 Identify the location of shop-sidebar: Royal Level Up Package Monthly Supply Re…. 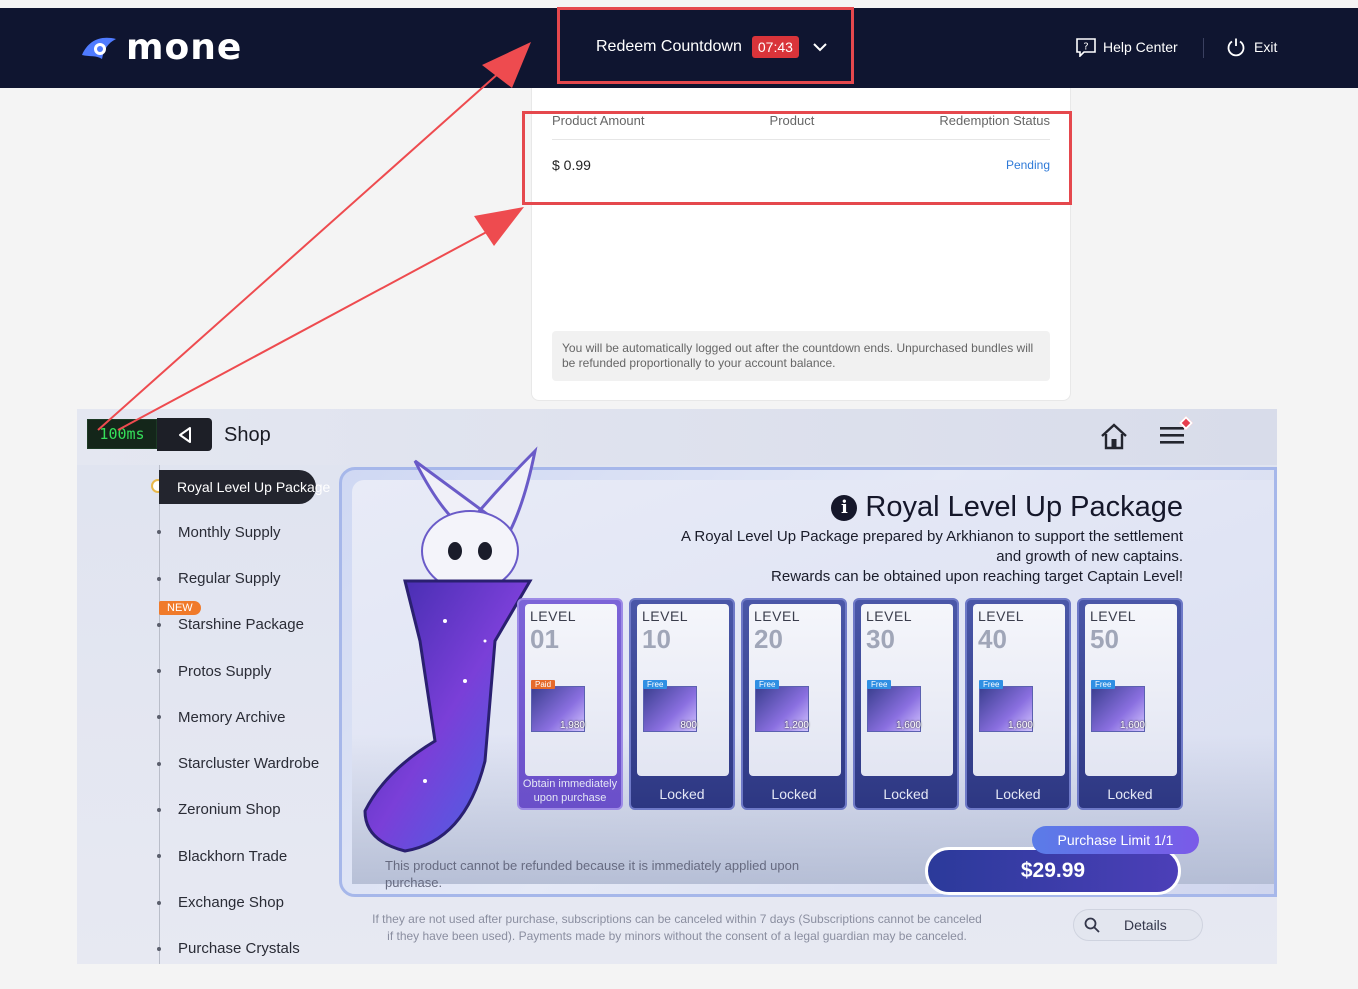
(204, 714).